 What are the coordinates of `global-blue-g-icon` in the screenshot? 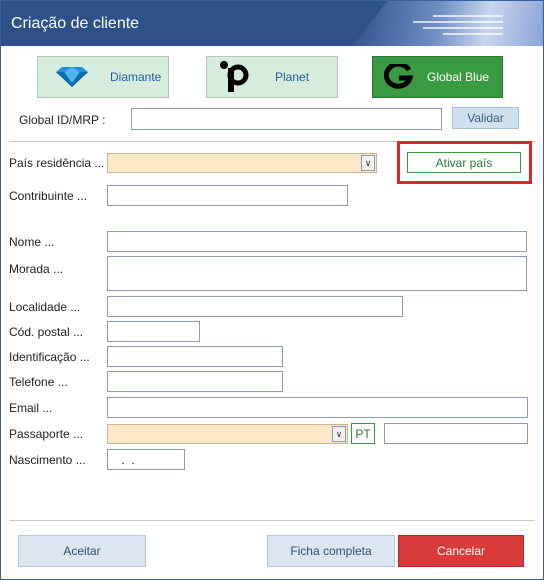 It's located at (398, 75).